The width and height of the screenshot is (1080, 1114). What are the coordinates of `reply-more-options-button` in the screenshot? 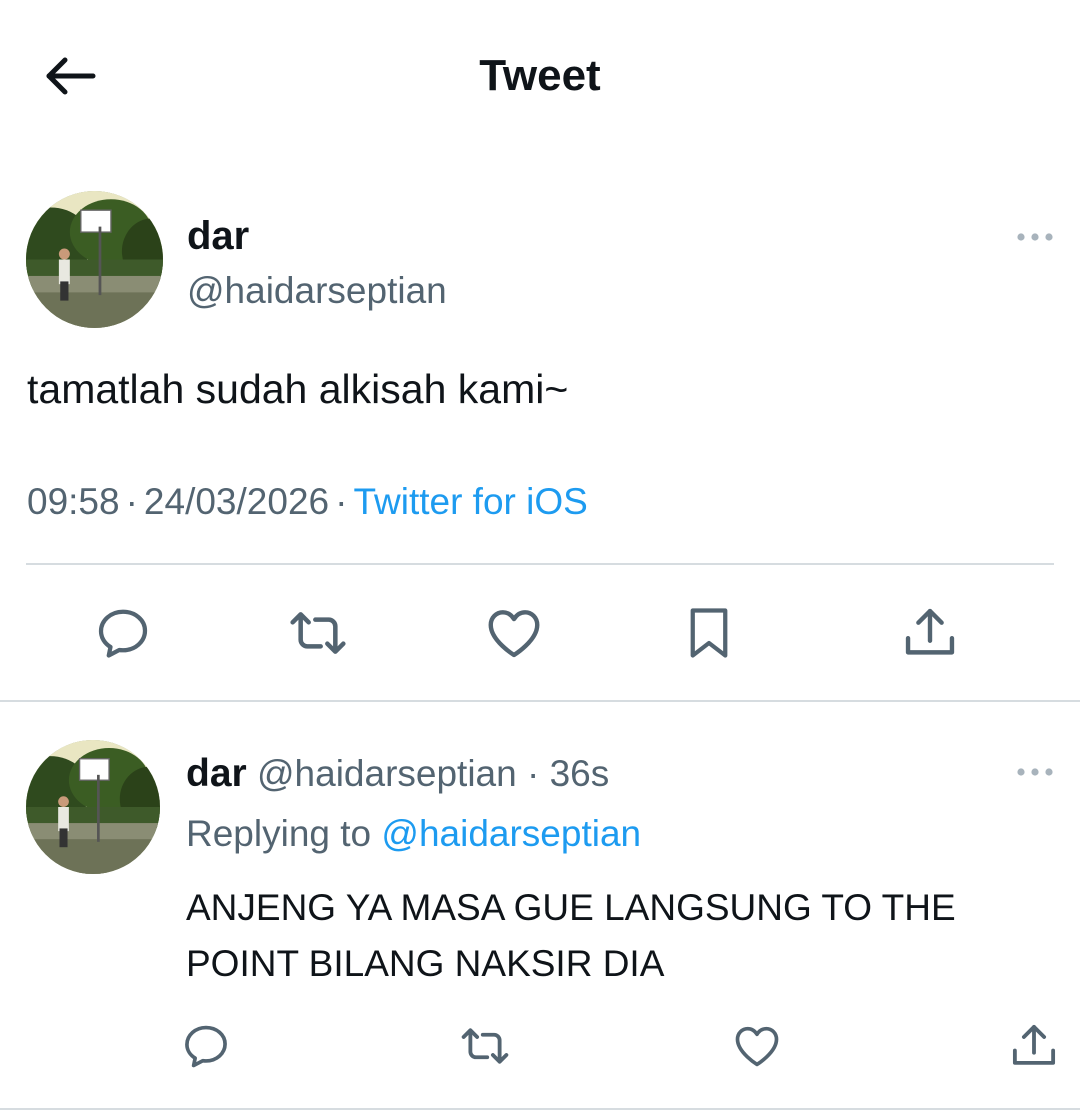 It's located at (1035, 772).